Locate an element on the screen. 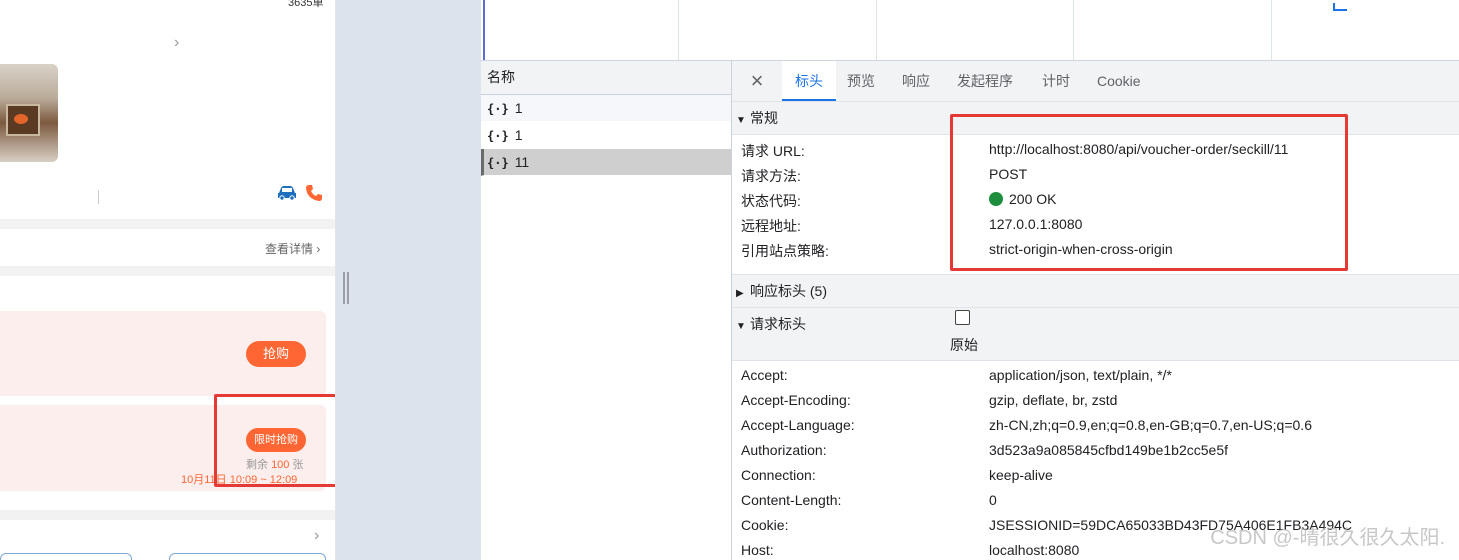 The height and width of the screenshot is (560, 1459). header-key: Connection: is located at coordinates (778, 475).